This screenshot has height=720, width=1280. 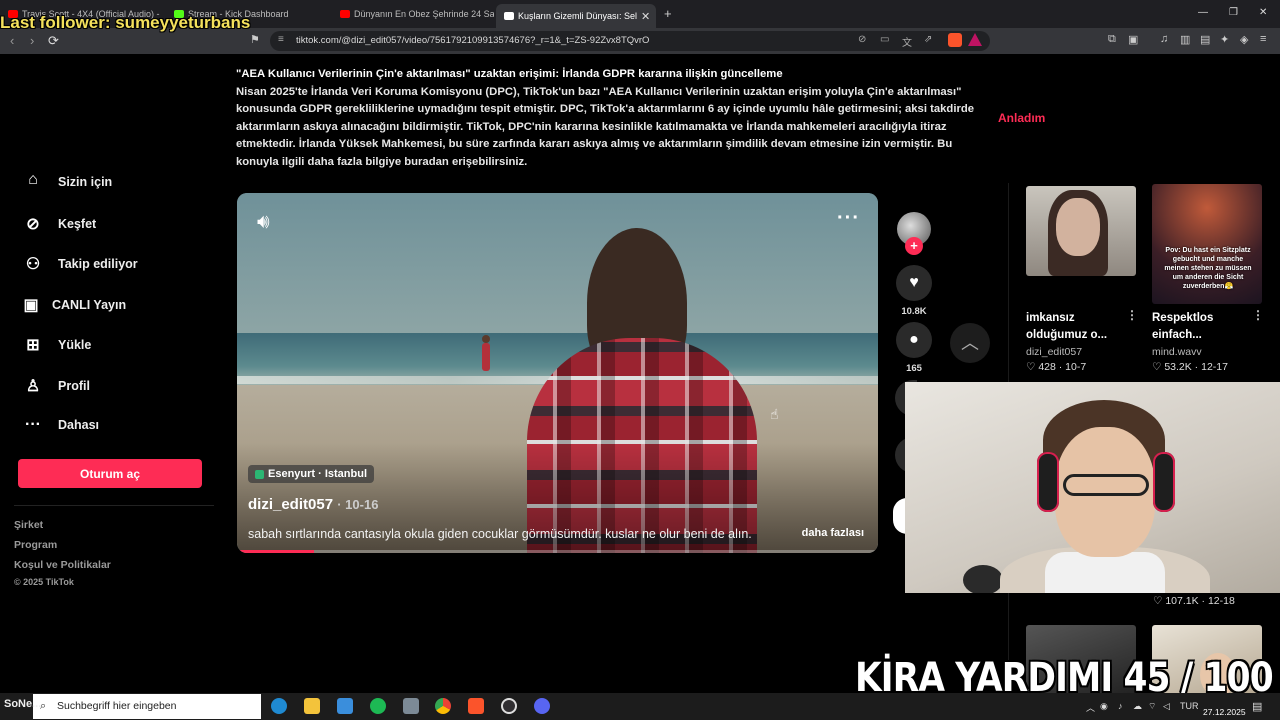 I want to click on sidebar-item-following: ⚇ Takip ediliyor, so click(x=80, y=264).